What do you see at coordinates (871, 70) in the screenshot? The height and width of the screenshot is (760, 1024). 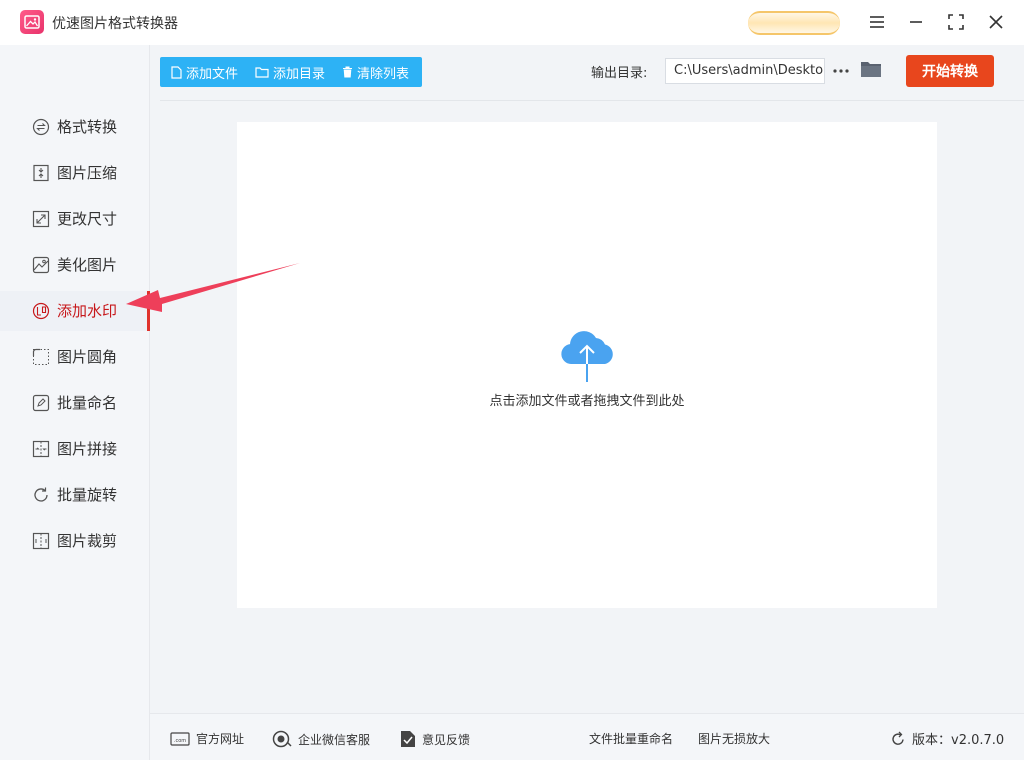 I see `open-folder-icon` at bounding box center [871, 70].